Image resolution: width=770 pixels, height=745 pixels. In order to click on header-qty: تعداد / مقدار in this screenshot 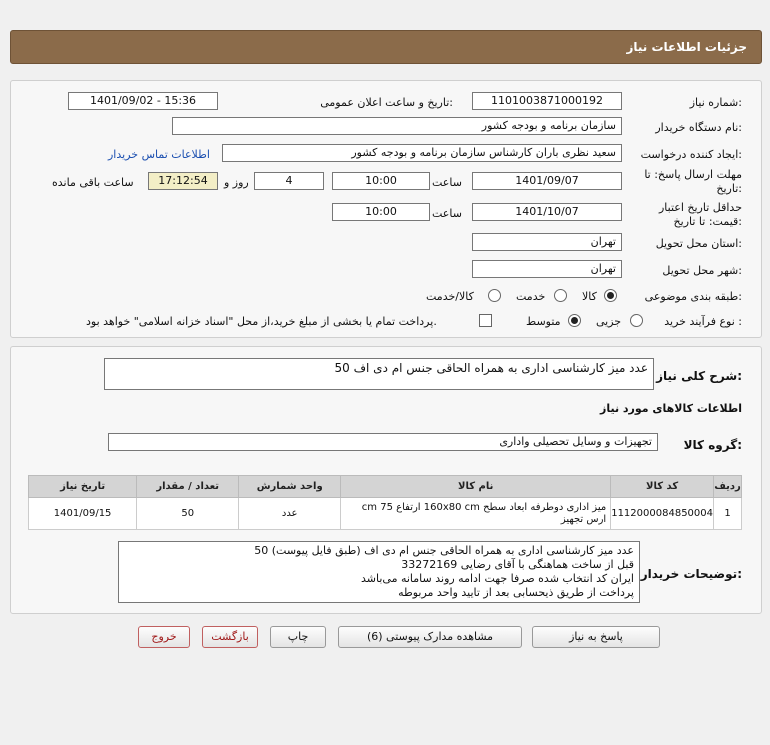, I will do `click(188, 486)`.